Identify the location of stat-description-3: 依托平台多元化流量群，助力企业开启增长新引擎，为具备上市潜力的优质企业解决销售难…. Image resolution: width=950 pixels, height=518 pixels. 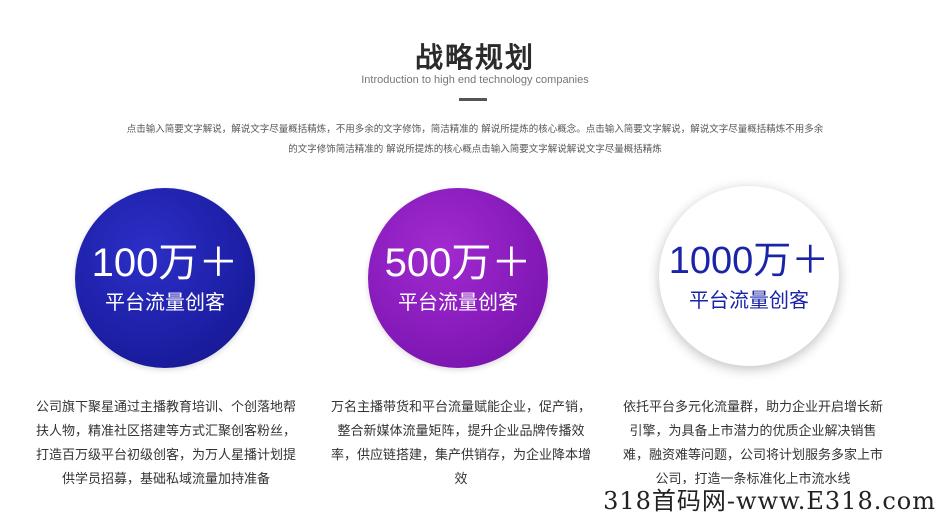
(752, 443).